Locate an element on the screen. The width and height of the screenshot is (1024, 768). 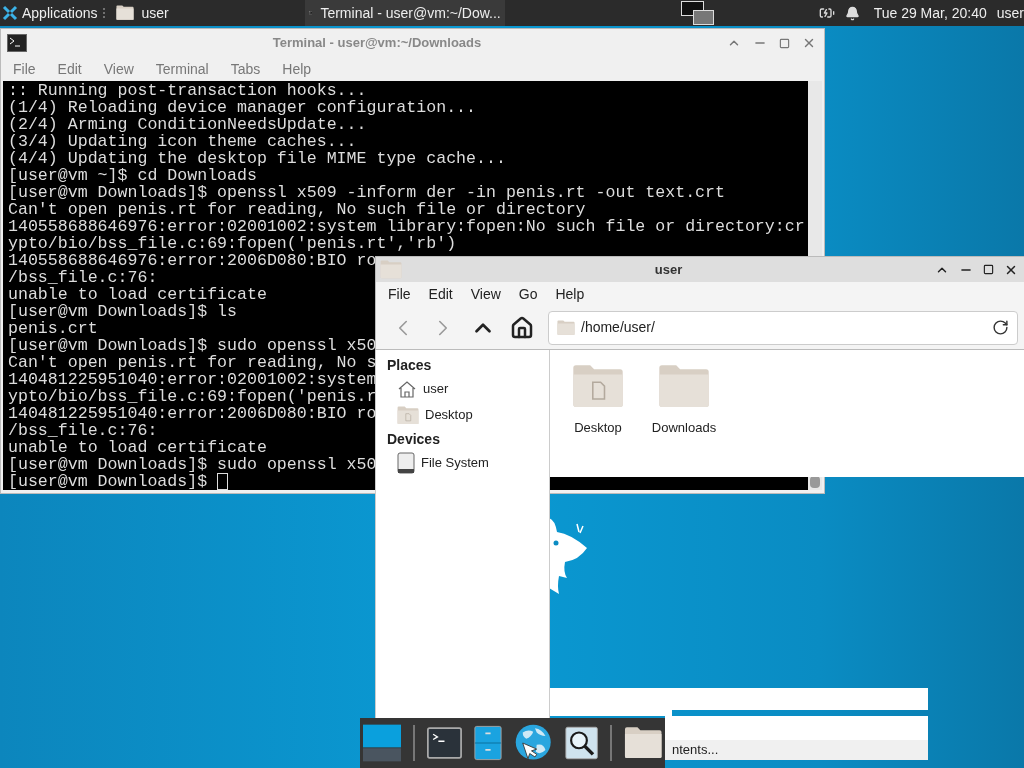
terminal-line: [user@vm Downloads]$ is located at coordinates (108, 481).